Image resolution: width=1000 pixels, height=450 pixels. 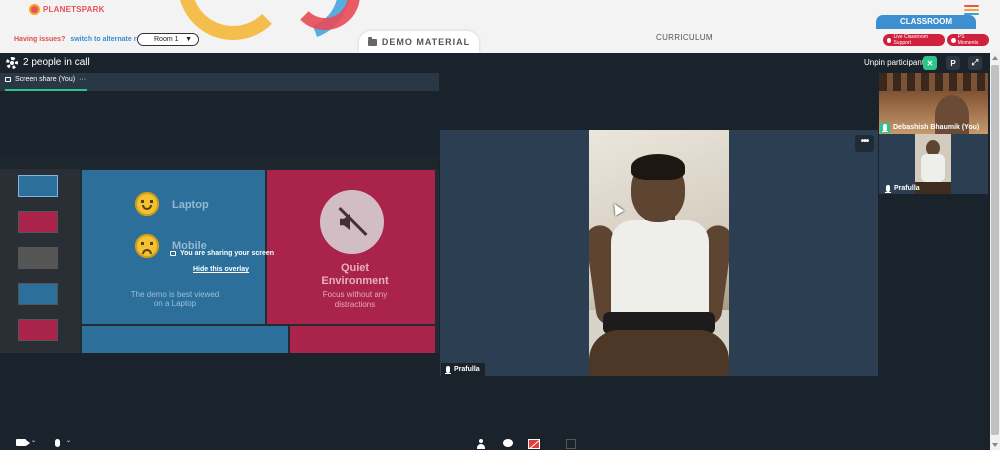 I want to click on scroll-down-arrow-icon, so click(x=995, y=445).